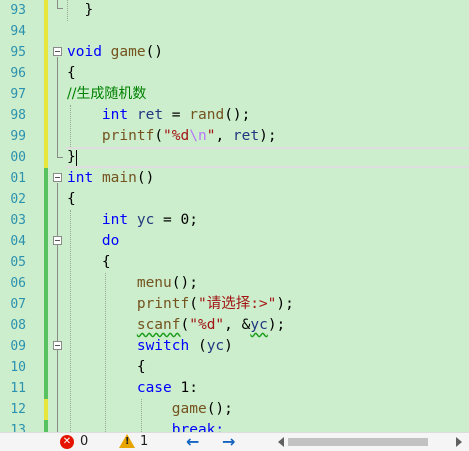 The image size is (469, 451). What do you see at coordinates (144, 442) in the screenshot?
I see `warning-count: 1` at bounding box center [144, 442].